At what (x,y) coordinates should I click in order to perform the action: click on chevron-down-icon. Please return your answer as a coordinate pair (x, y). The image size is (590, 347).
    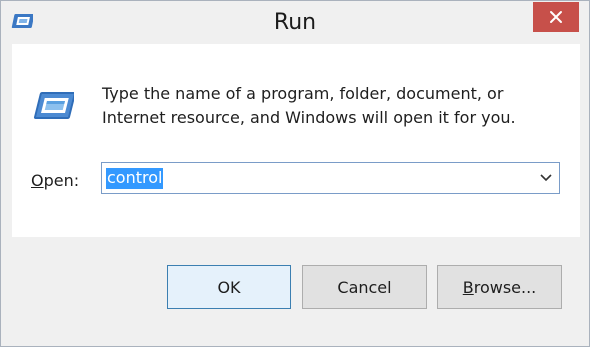
    Looking at the image, I should click on (546, 178).